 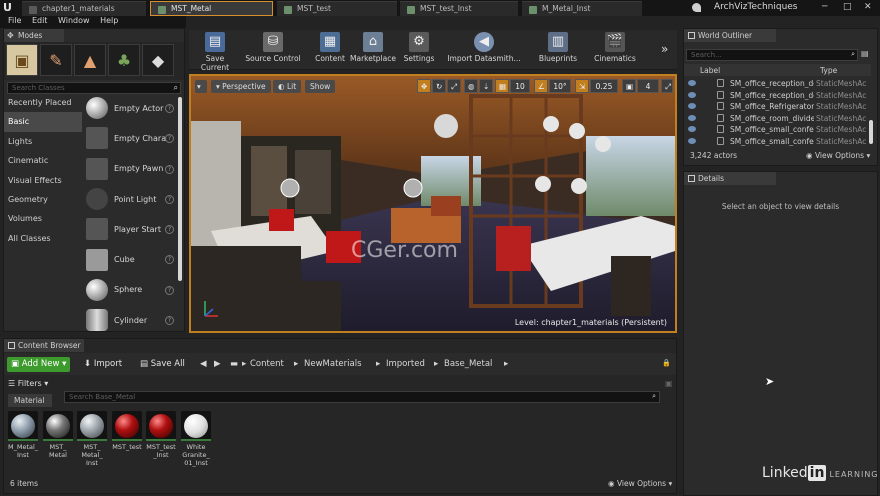 What do you see at coordinates (28, 383) in the screenshot?
I see `filters-dropdown: ☰ Filters ▾` at bounding box center [28, 383].